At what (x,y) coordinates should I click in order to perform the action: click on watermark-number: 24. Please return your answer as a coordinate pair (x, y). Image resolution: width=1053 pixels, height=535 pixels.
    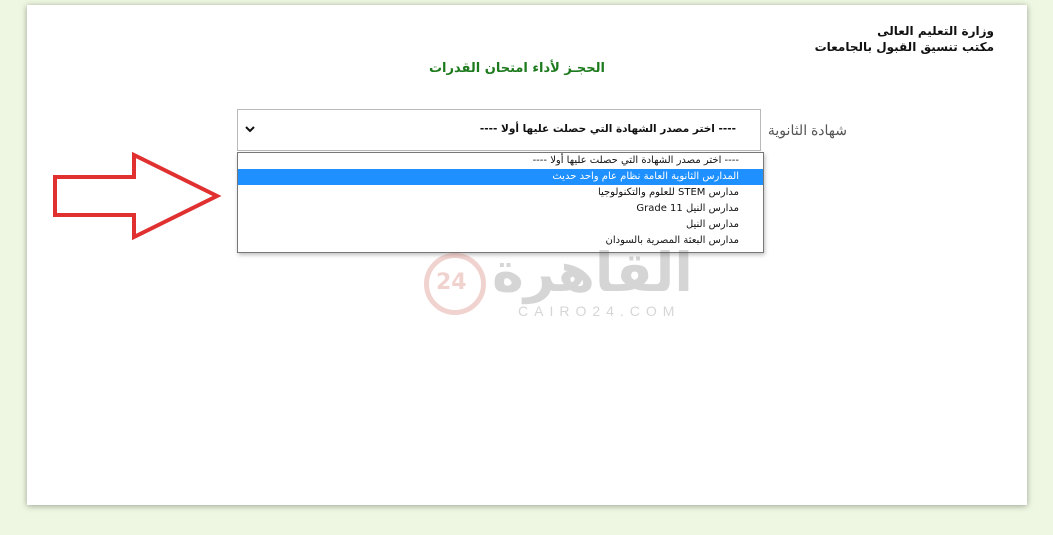
    Looking at the image, I should click on (451, 282).